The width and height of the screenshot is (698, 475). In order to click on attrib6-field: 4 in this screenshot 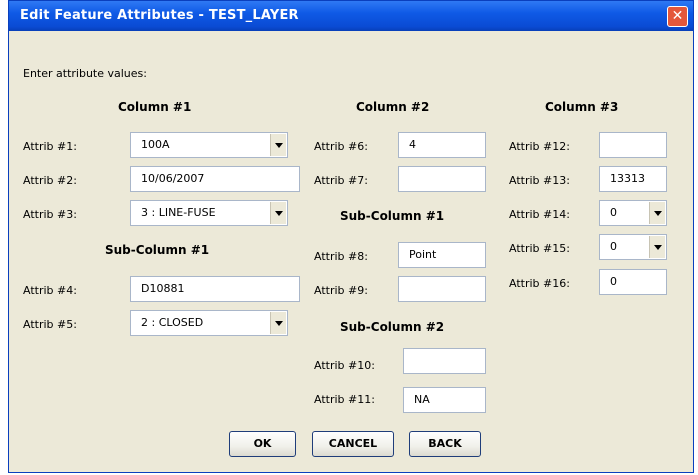, I will do `click(442, 145)`.